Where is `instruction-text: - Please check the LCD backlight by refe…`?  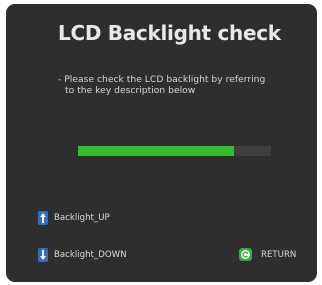
instruction-text: - Please check the LCD backlight by refe… is located at coordinates (183, 85).